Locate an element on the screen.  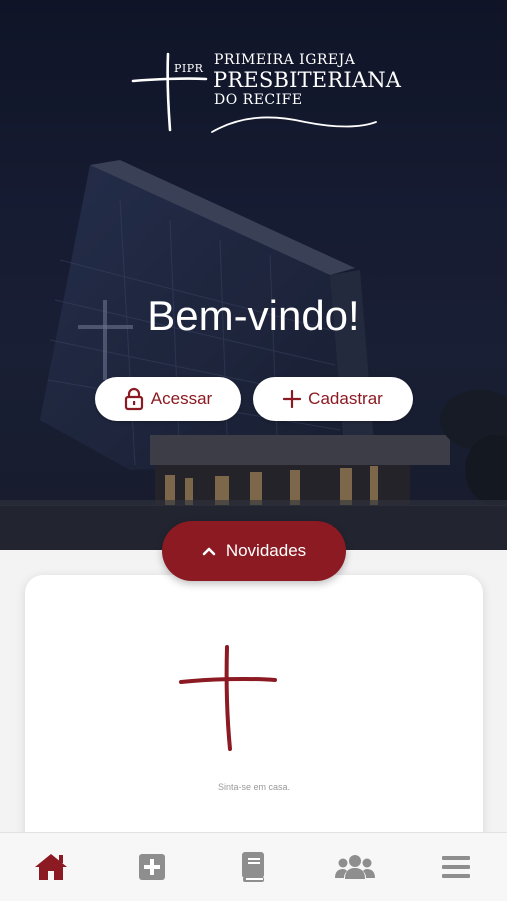
login-button-label: Acessar is located at coordinates (181, 398).